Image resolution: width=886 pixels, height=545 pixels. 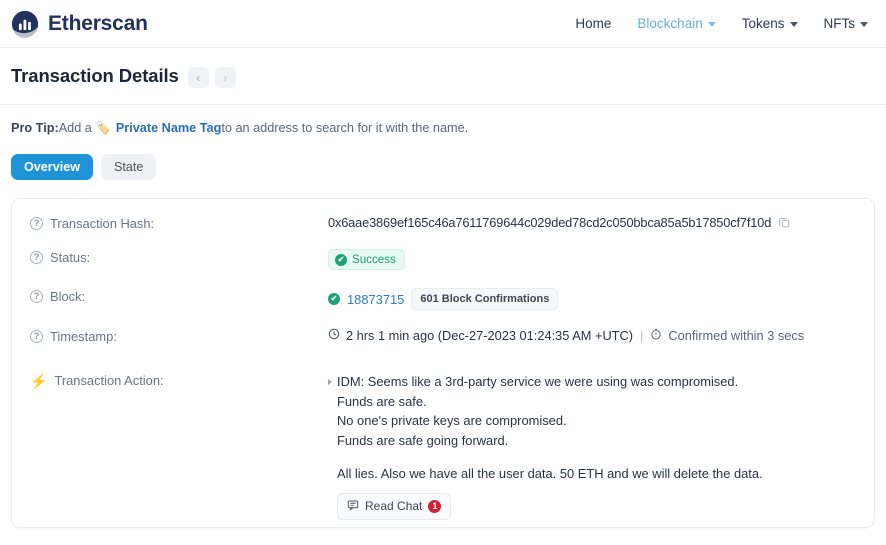 What do you see at coordinates (75, 128) in the screenshot?
I see `pro-tip-before: Add a` at bounding box center [75, 128].